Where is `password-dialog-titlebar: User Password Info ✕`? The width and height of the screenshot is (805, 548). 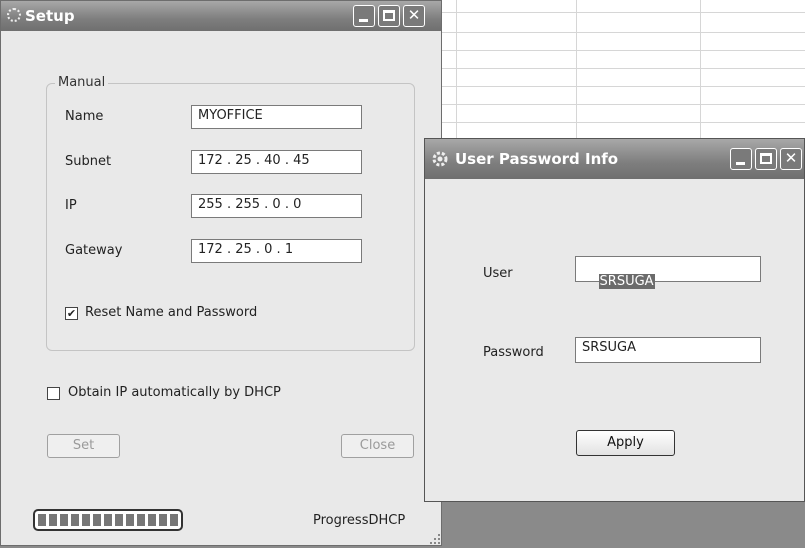 password-dialog-titlebar: User Password Info ✕ is located at coordinates (614, 159).